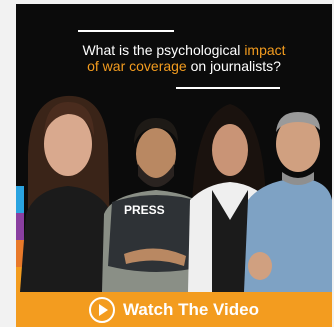 Image resolution: width=334 pixels, height=327 pixels. Describe the element at coordinates (144, 210) in the screenshot. I see `press-vest-label: PRESS` at that location.